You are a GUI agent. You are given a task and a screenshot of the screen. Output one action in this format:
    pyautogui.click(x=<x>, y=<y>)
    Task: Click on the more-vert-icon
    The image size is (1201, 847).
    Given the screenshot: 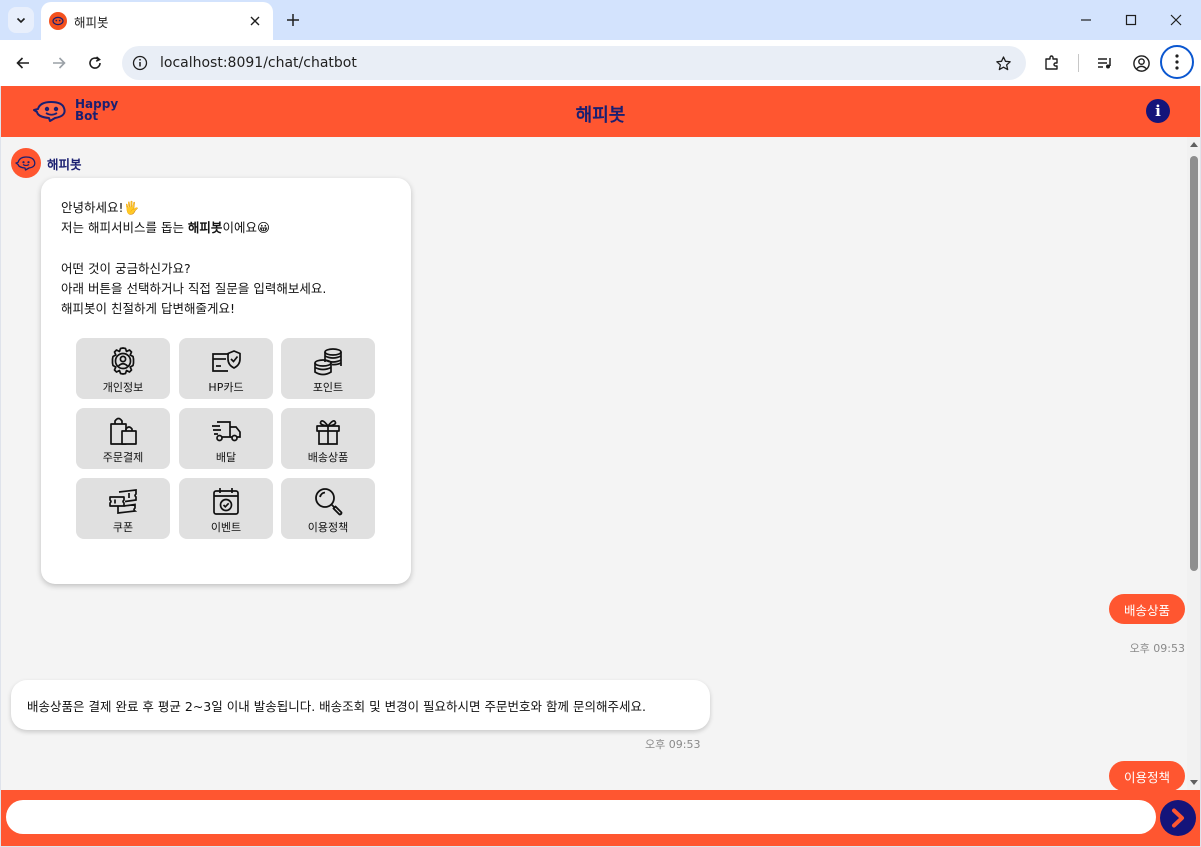 What is the action you would take?
    pyautogui.click(x=1177, y=62)
    